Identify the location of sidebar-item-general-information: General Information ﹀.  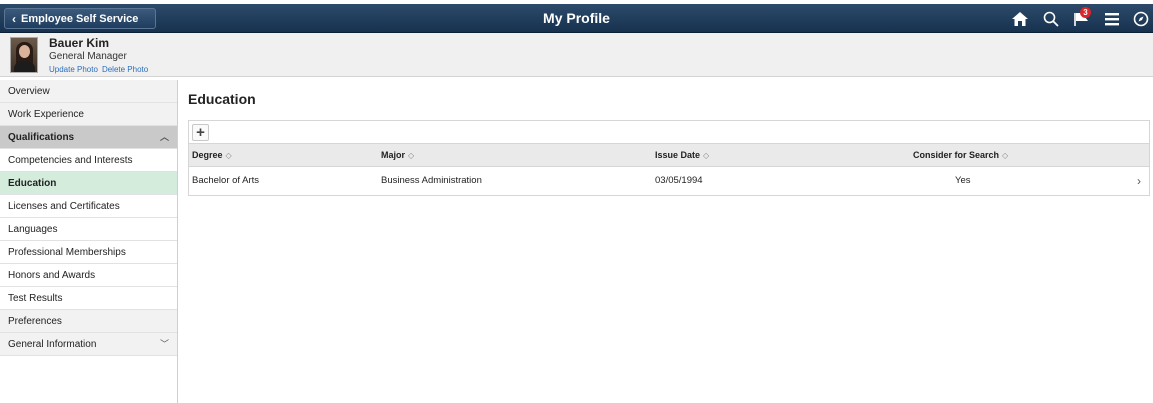
(88, 344).